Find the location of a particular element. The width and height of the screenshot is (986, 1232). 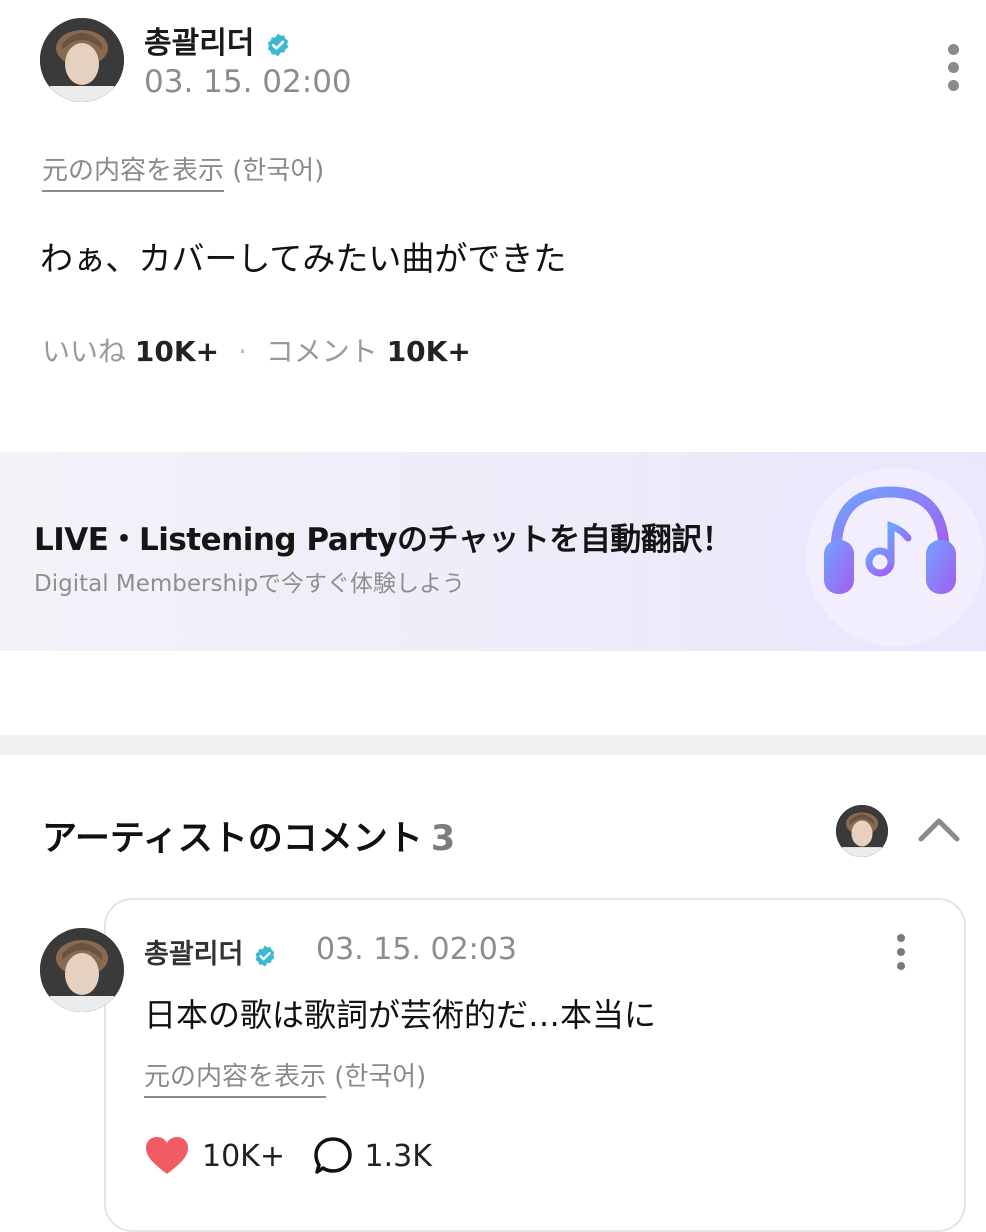

banner-subtitle: Digital Membershipで今すぐ体験しよう is located at coordinates (250, 584).